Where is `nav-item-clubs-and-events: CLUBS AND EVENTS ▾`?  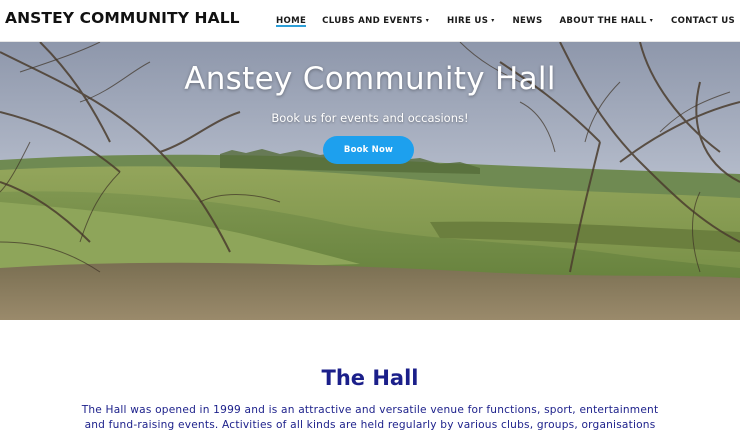 nav-item-clubs-and-events: CLUBS AND EVENTS ▾ is located at coordinates (375, 21).